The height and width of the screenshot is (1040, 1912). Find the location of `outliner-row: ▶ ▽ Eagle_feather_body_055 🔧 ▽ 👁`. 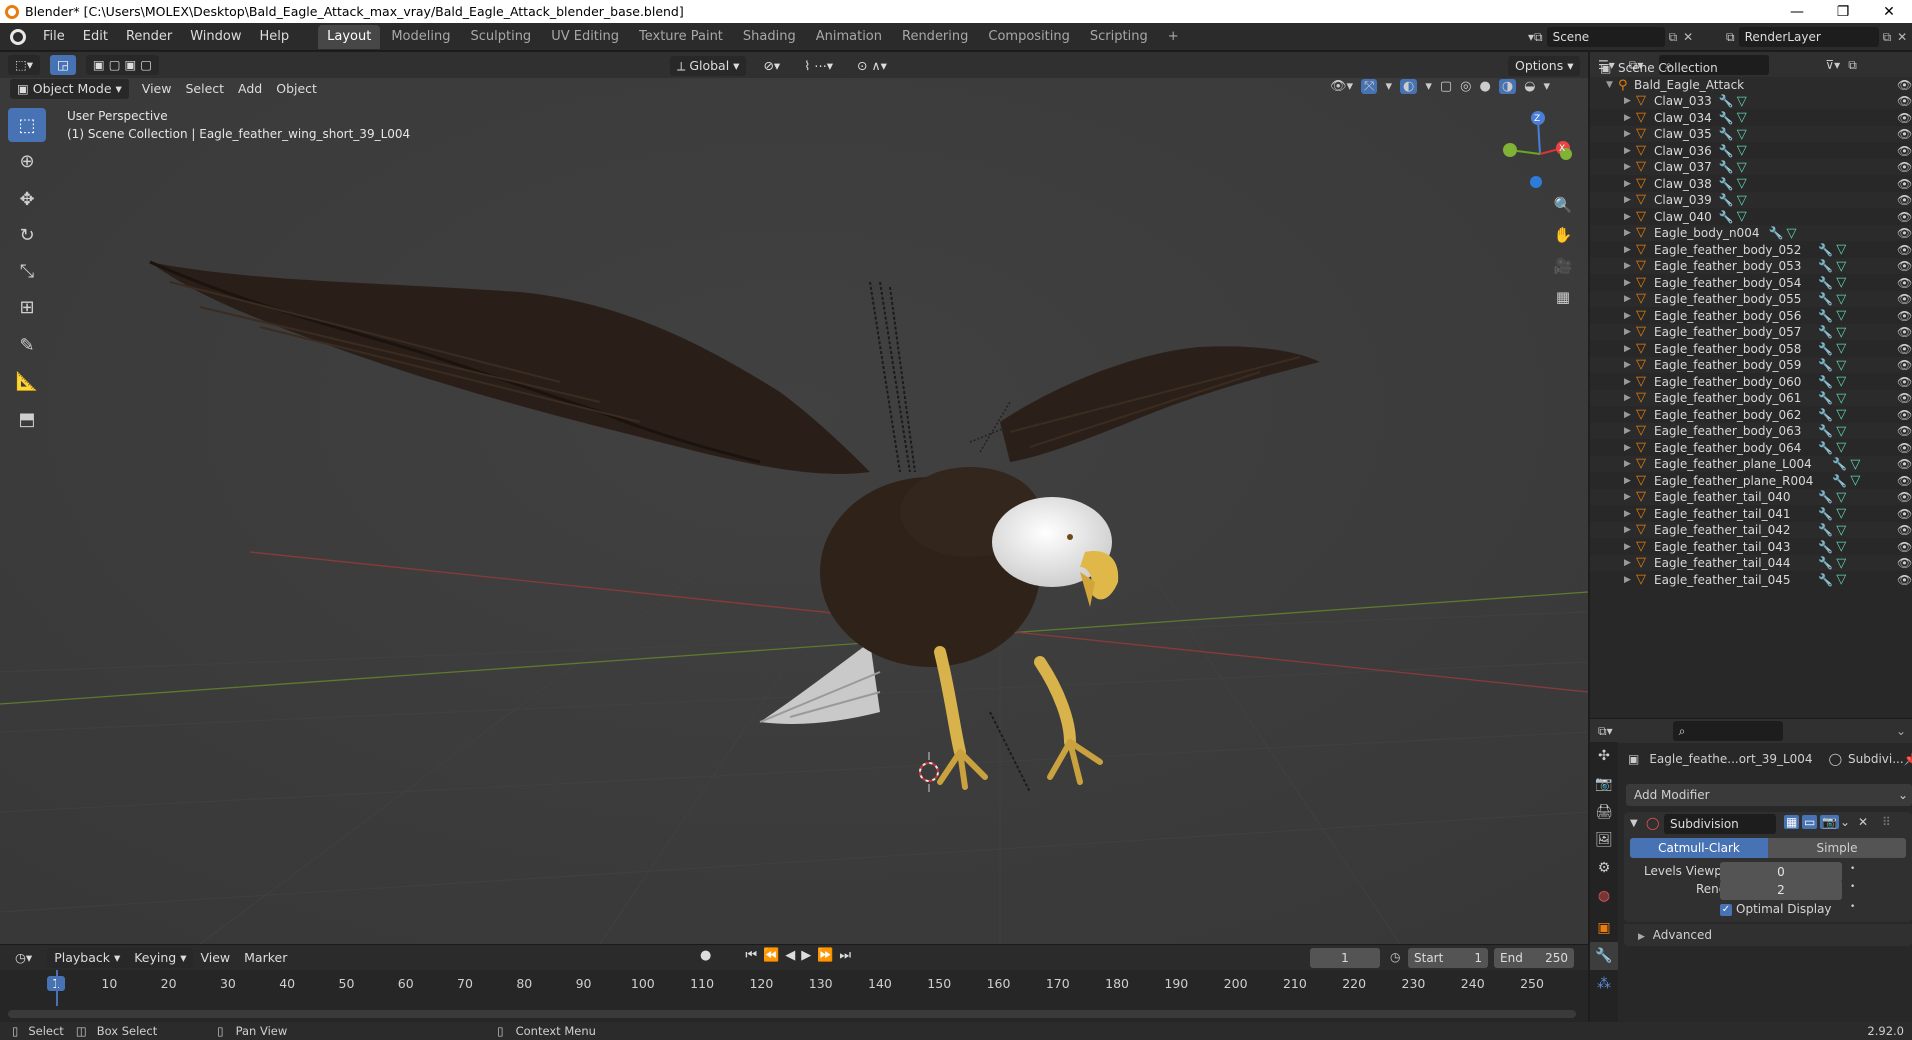

outliner-row: ▶ ▽ Eagle_feather_body_055 🔧 ▽ 👁 is located at coordinates (1751, 299).